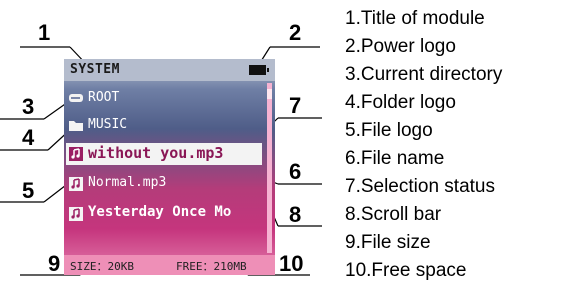 Image resolution: width=565 pixels, height=293 pixels. What do you see at coordinates (295, 105) in the screenshot?
I see `callout-7: 7` at bounding box center [295, 105].